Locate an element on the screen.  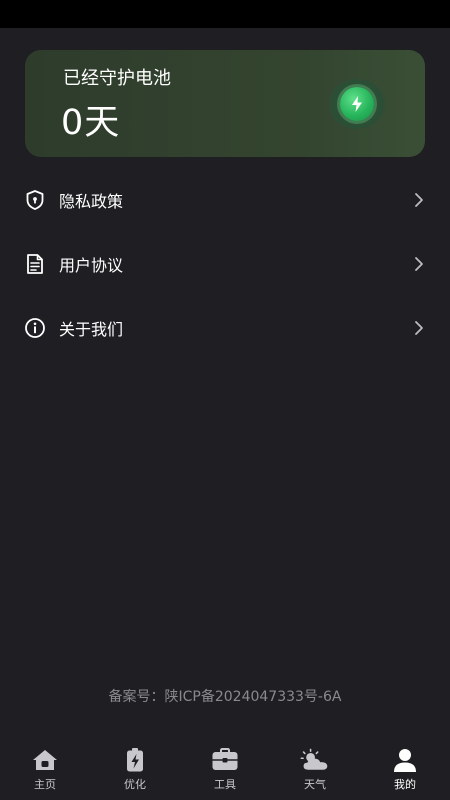
tab-label-home: 主页 is located at coordinates (45, 784).